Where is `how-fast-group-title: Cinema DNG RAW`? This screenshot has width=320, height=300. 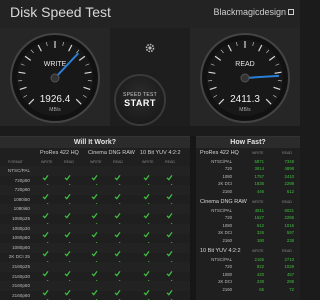
how-fast-group-title: Cinema DNG RAW is located at coordinates (223, 202).